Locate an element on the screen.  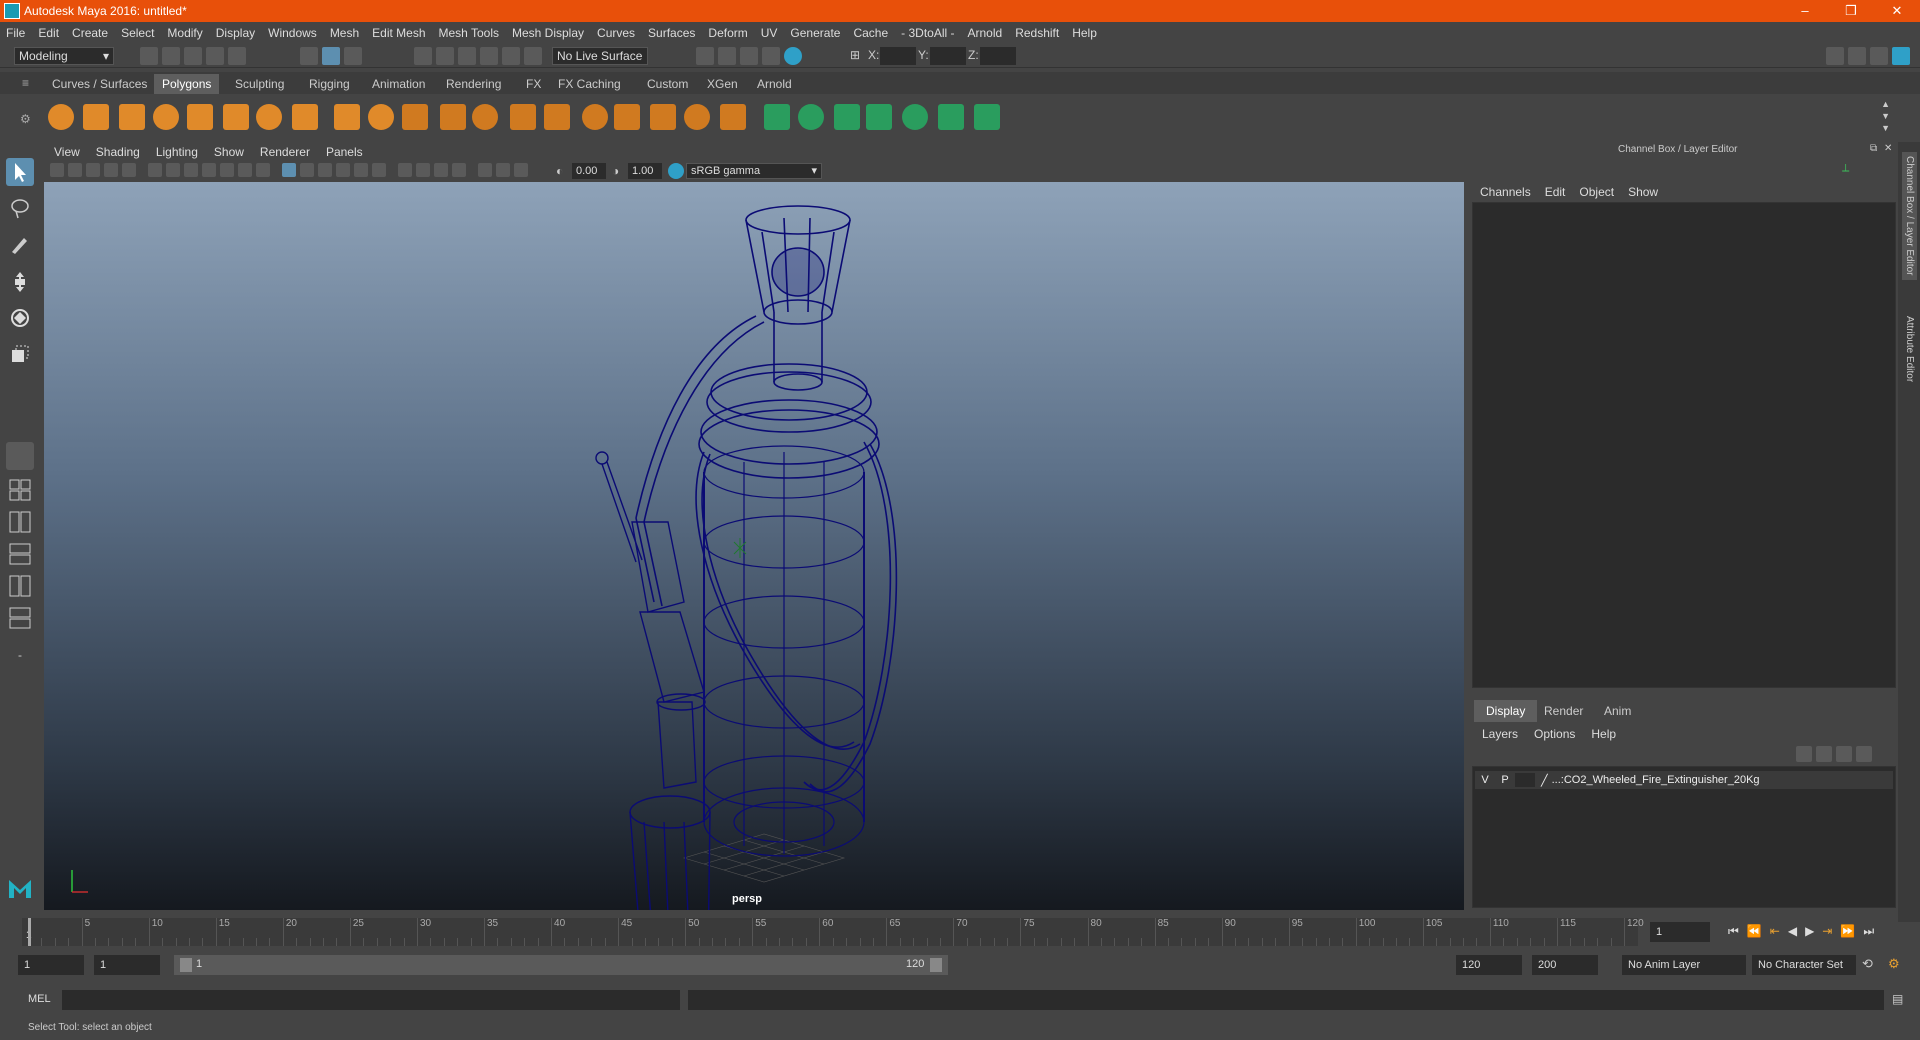
poly-plane-icon is located at coordinates (200, 117).